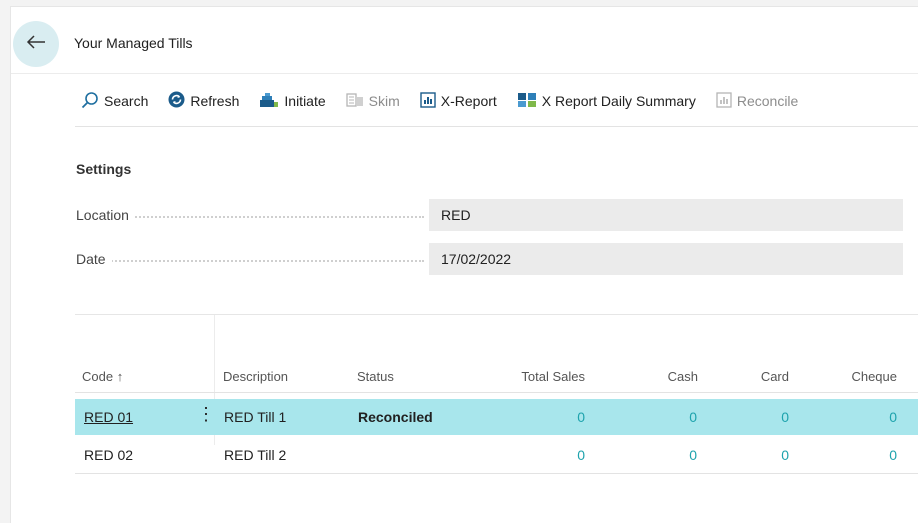 Image resolution: width=918 pixels, height=523 pixels. What do you see at coordinates (126, 101) in the screenshot?
I see `search-label: Search` at bounding box center [126, 101].